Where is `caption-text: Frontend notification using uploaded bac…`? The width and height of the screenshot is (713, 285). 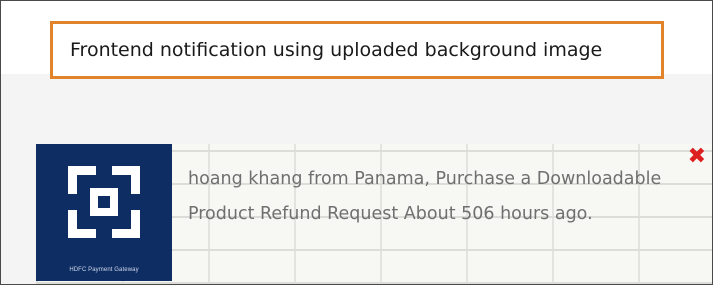
caption-text: Frontend notification using uploaded bac… is located at coordinates (336, 50).